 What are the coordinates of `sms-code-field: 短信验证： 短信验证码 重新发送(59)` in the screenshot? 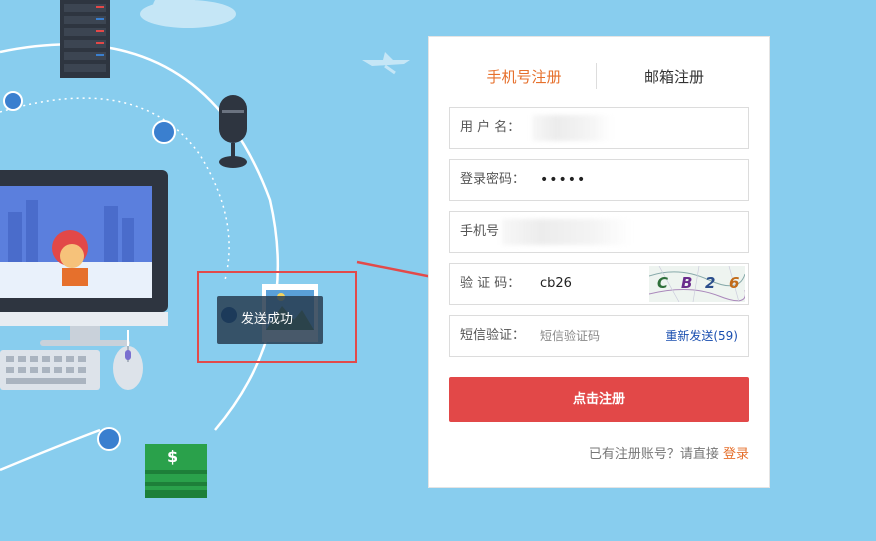 It's located at (599, 336).